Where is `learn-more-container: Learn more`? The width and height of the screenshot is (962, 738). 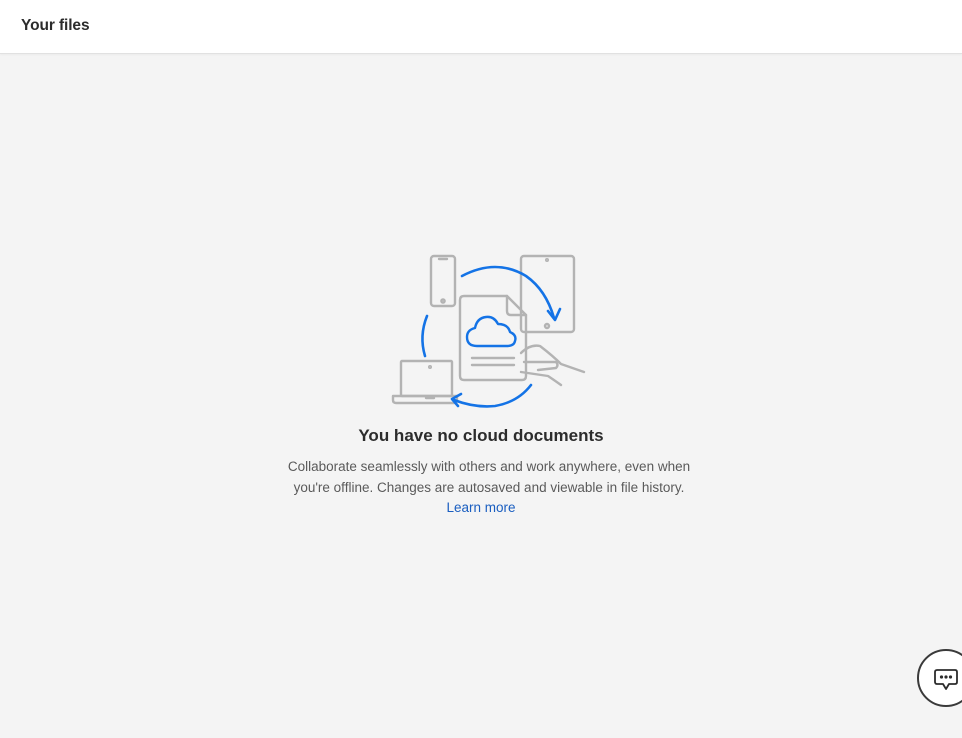
learn-more-container: Learn more is located at coordinates (481, 508).